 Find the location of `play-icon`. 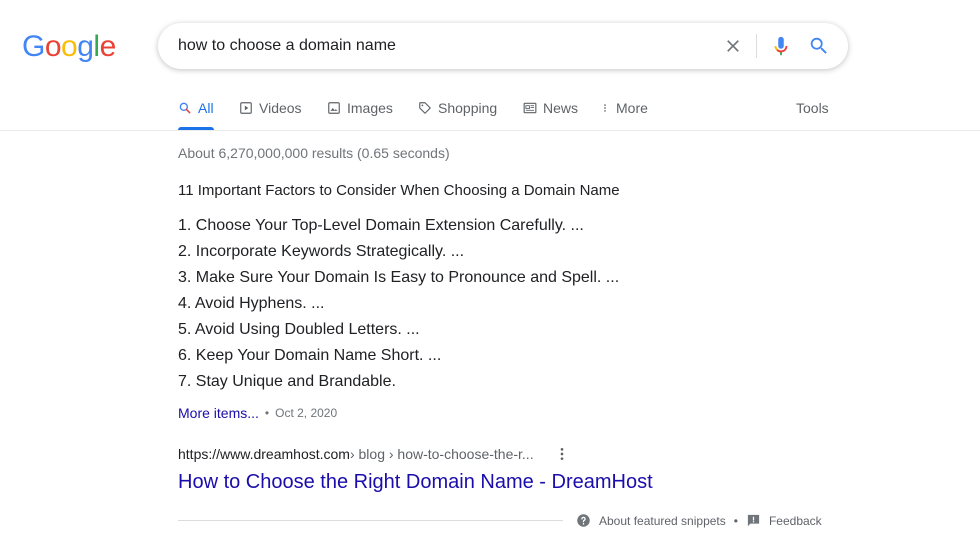

play-icon is located at coordinates (246, 108).